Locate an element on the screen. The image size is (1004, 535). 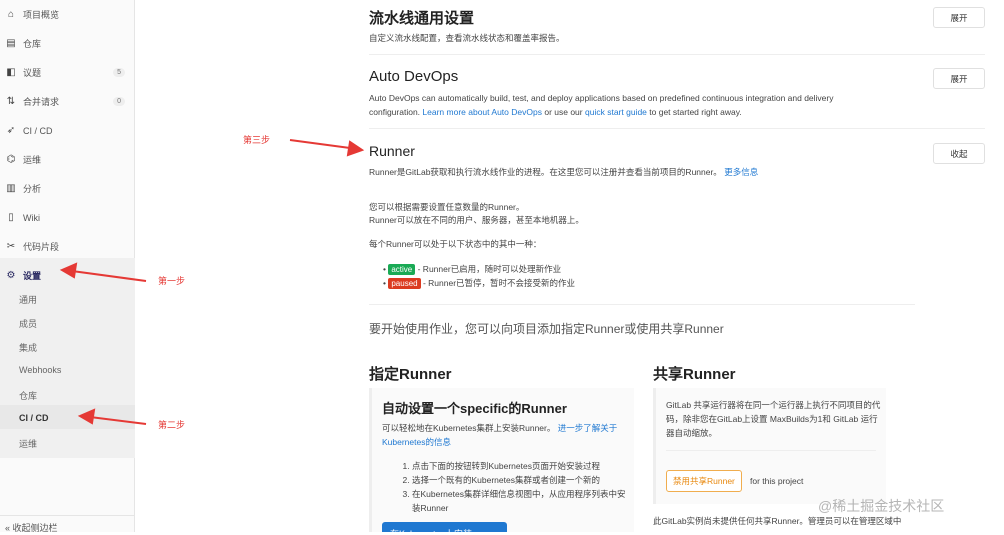
specific-runner-title: 指定Runner is located at coordinates (410, 374).